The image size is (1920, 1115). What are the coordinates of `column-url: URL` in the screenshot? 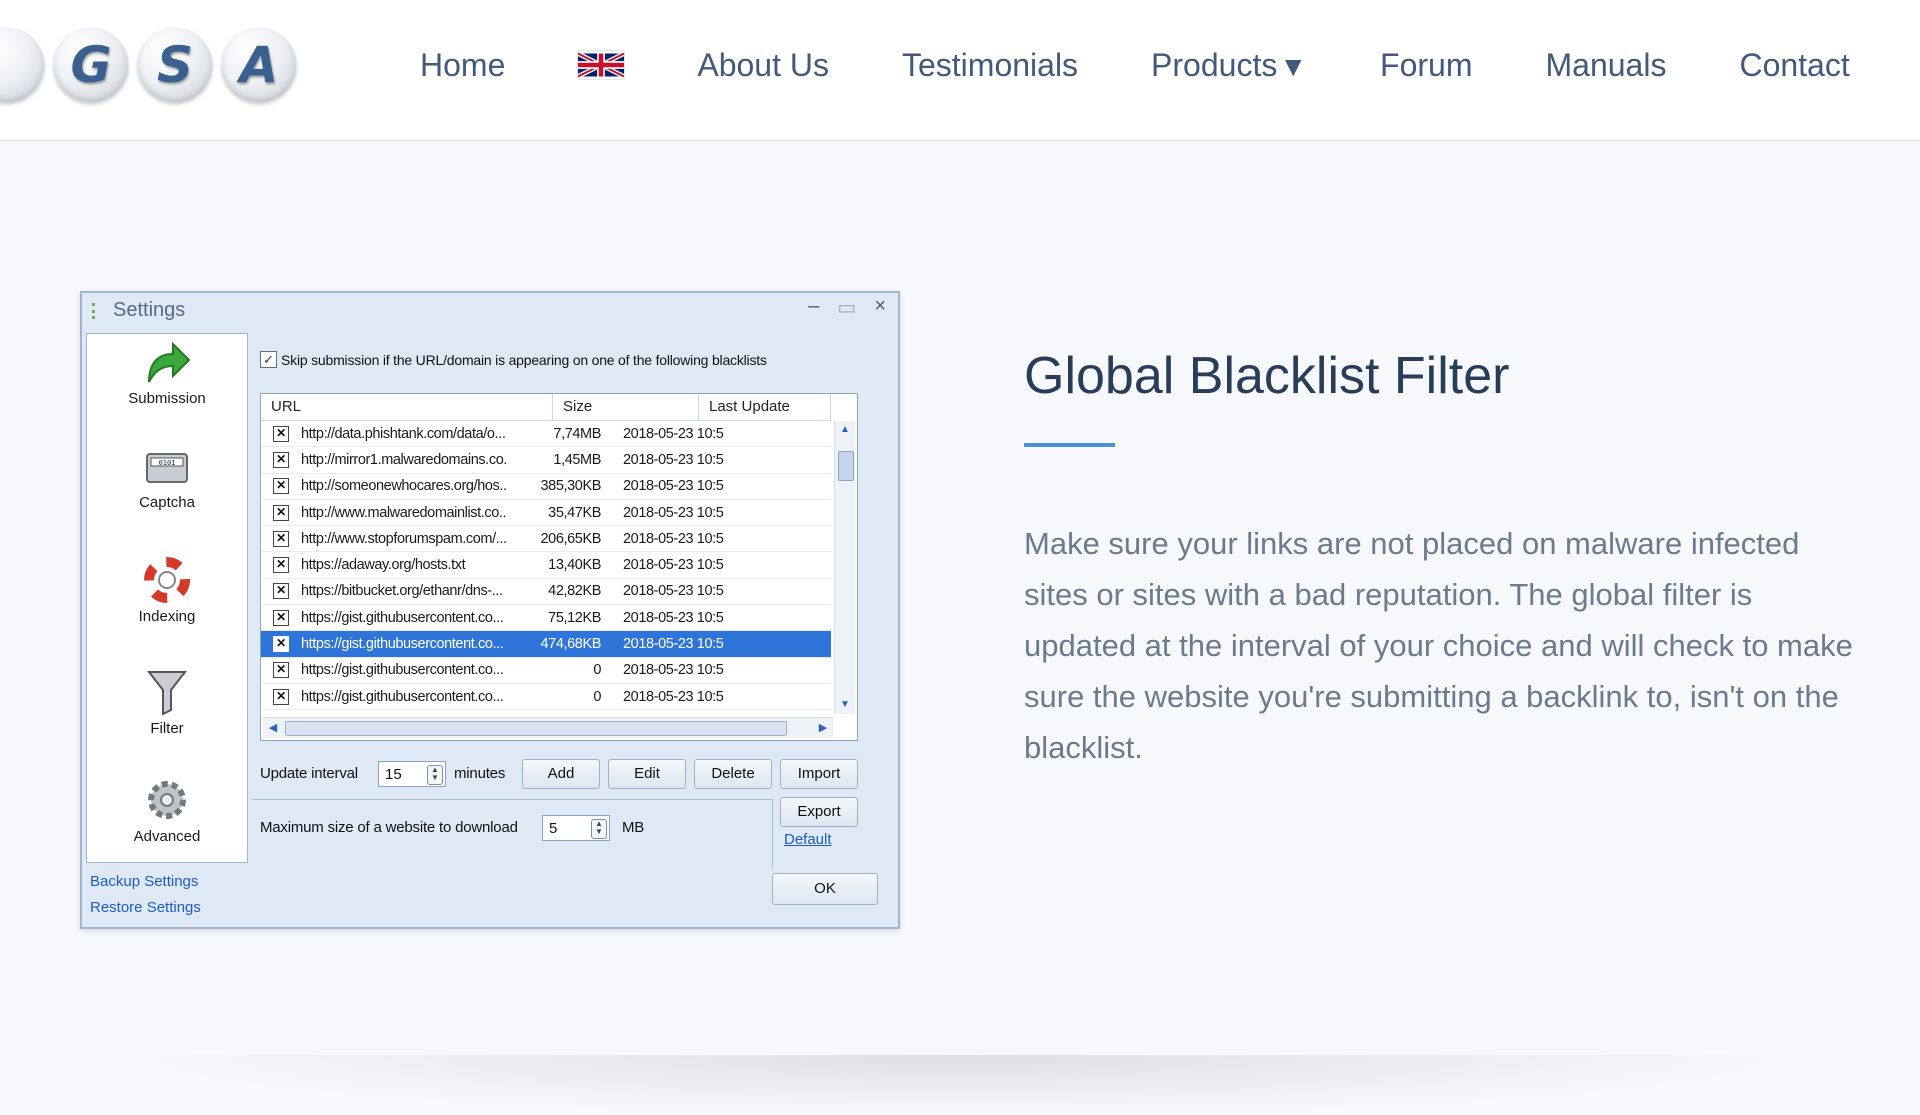 It's located at (407, 407).